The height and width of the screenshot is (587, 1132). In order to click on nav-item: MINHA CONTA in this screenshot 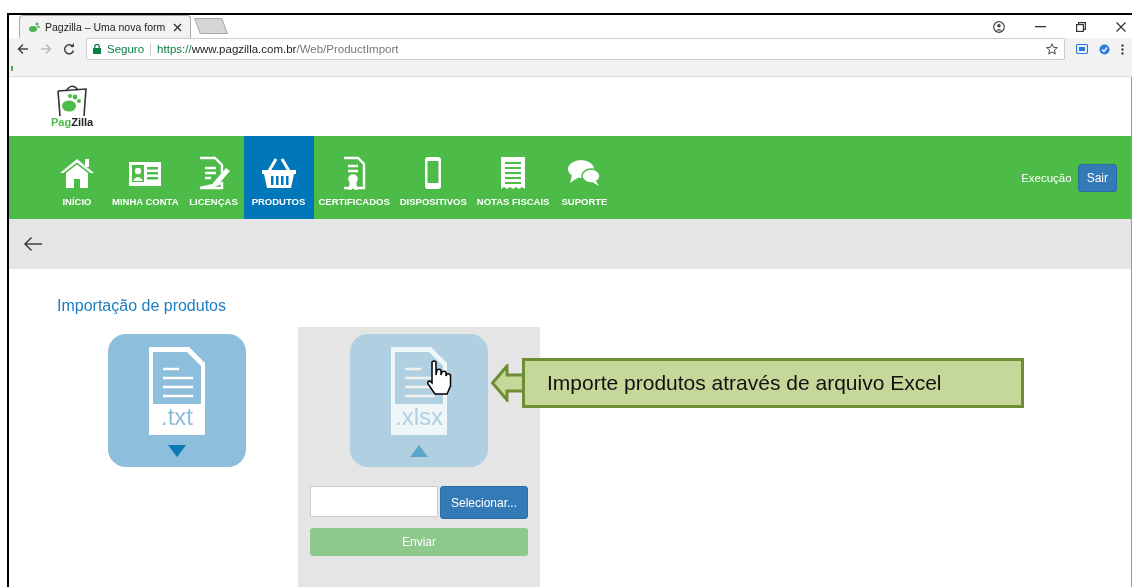, I will do `click(145, 177)`.